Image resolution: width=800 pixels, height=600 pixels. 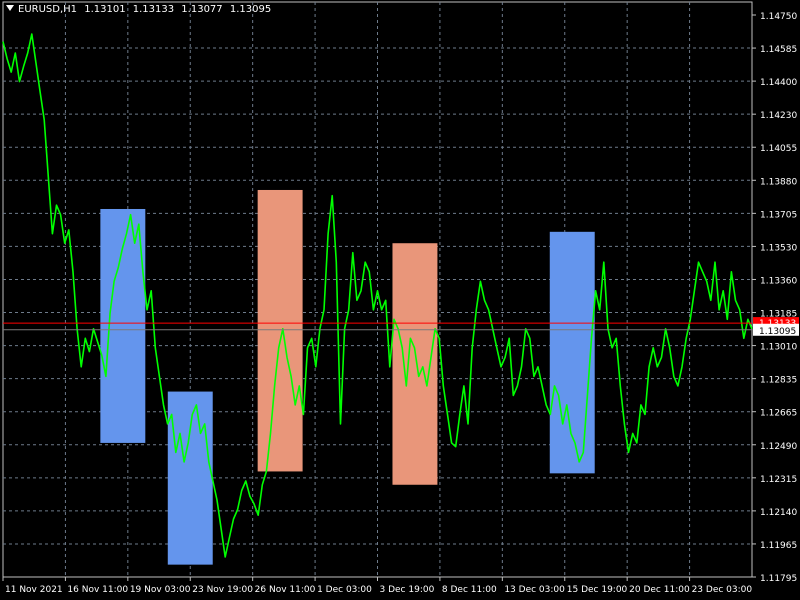 What do you see at coordinates (778, 480) in the screenshot?
I see `y-tick-label: 1.12315` at bounding box center [778, 480].